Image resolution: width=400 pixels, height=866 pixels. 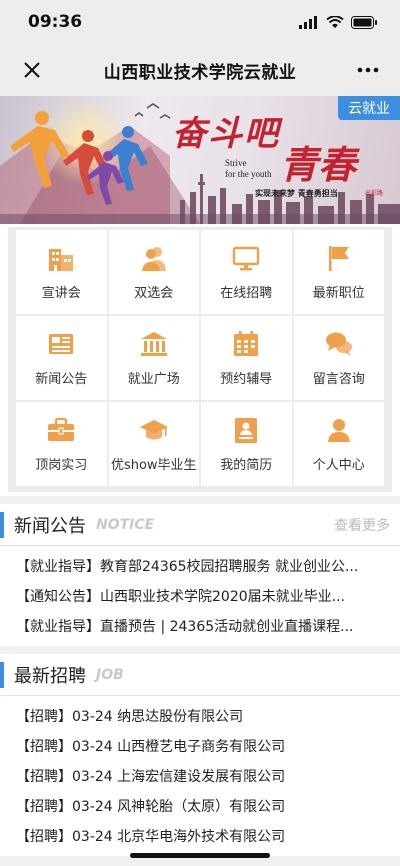 What do you see at coordinates (61, 379) in the screenshot?
I see `menu-item-label: 新闻公告` at bounding box center [61, 379].